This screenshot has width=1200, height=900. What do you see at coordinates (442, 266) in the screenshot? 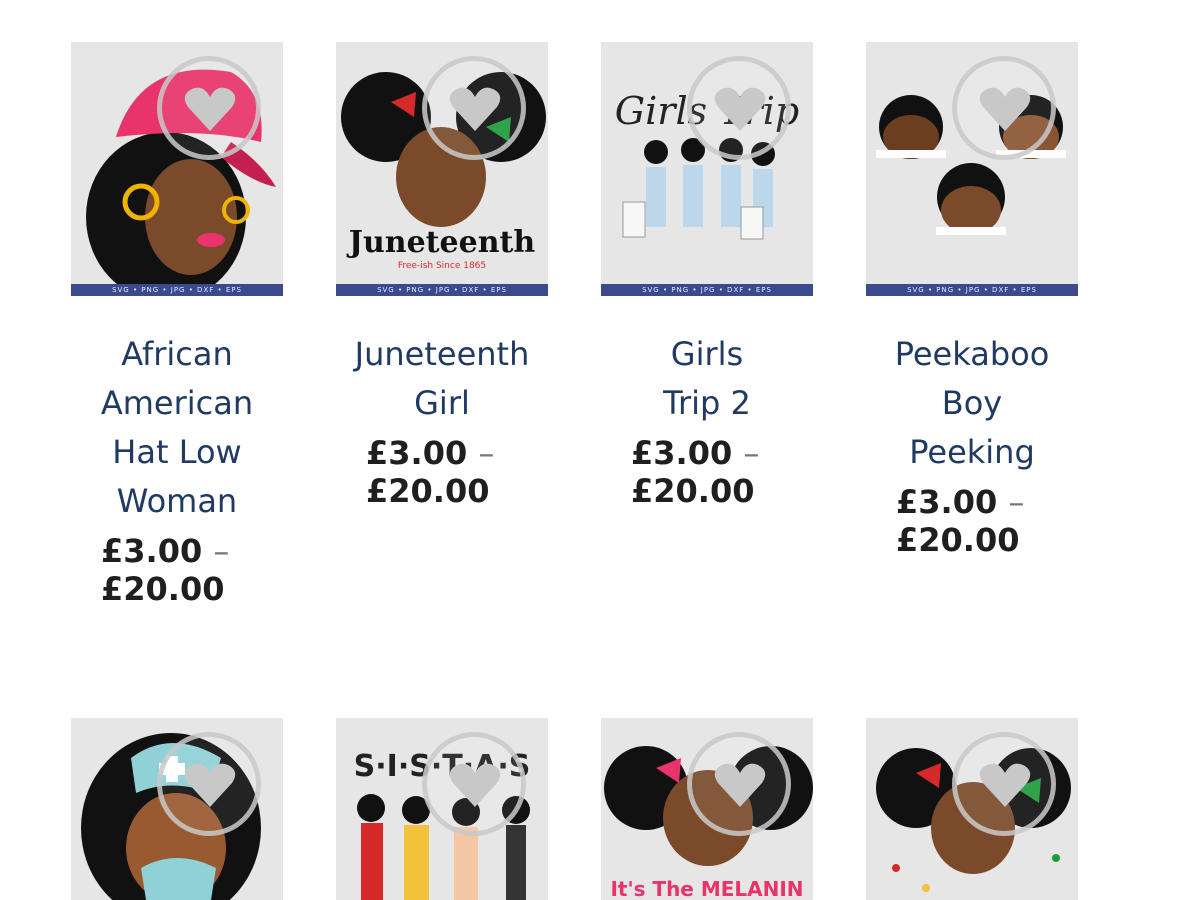
I see `svg-text: Free-ish Since 1865` at bounding box center [442, 266].